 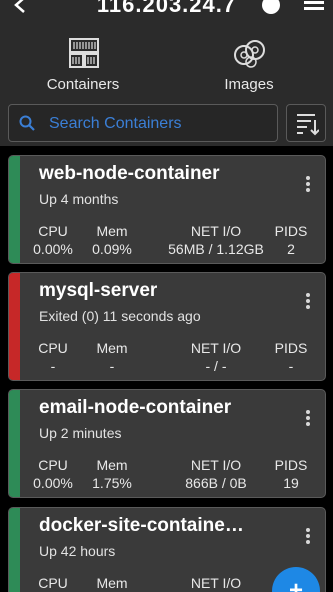 I want to click on sort-icon, so click(x=308, y=125).